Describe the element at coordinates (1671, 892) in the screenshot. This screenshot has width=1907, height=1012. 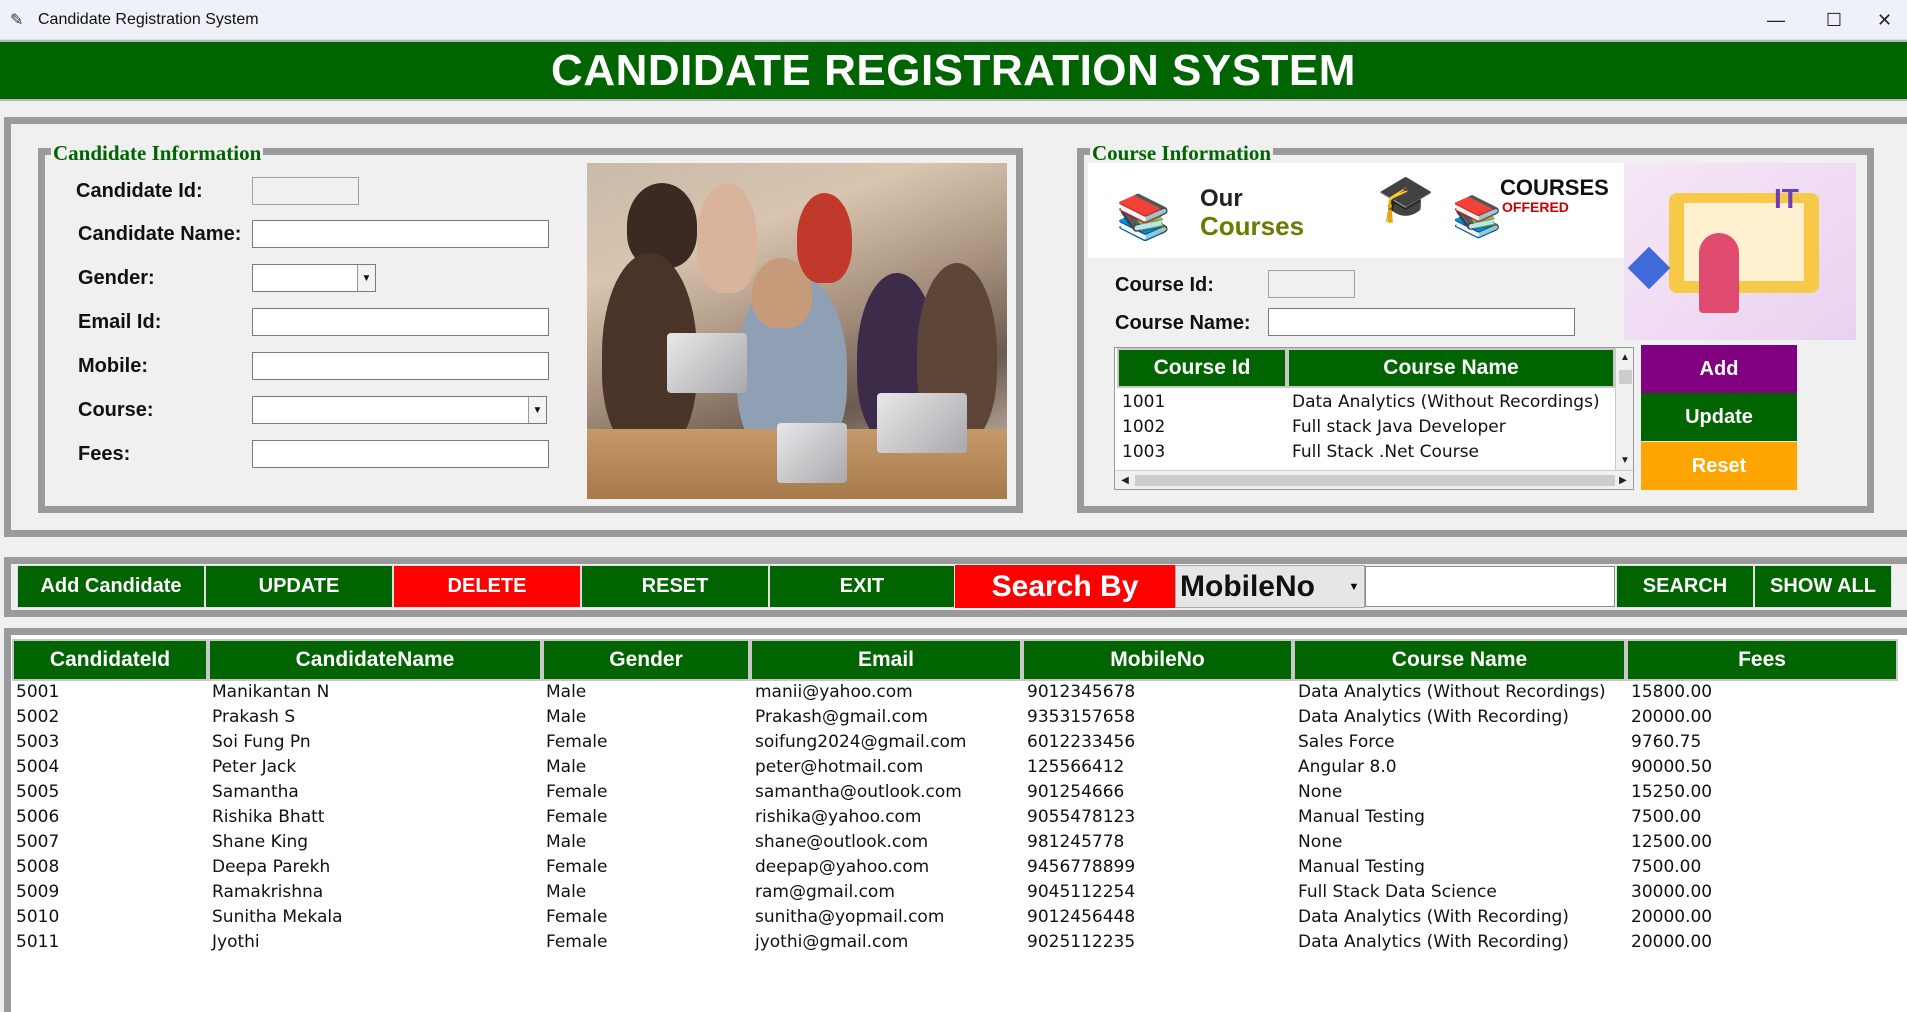
I see `row-fees: 30000.00` at that location.